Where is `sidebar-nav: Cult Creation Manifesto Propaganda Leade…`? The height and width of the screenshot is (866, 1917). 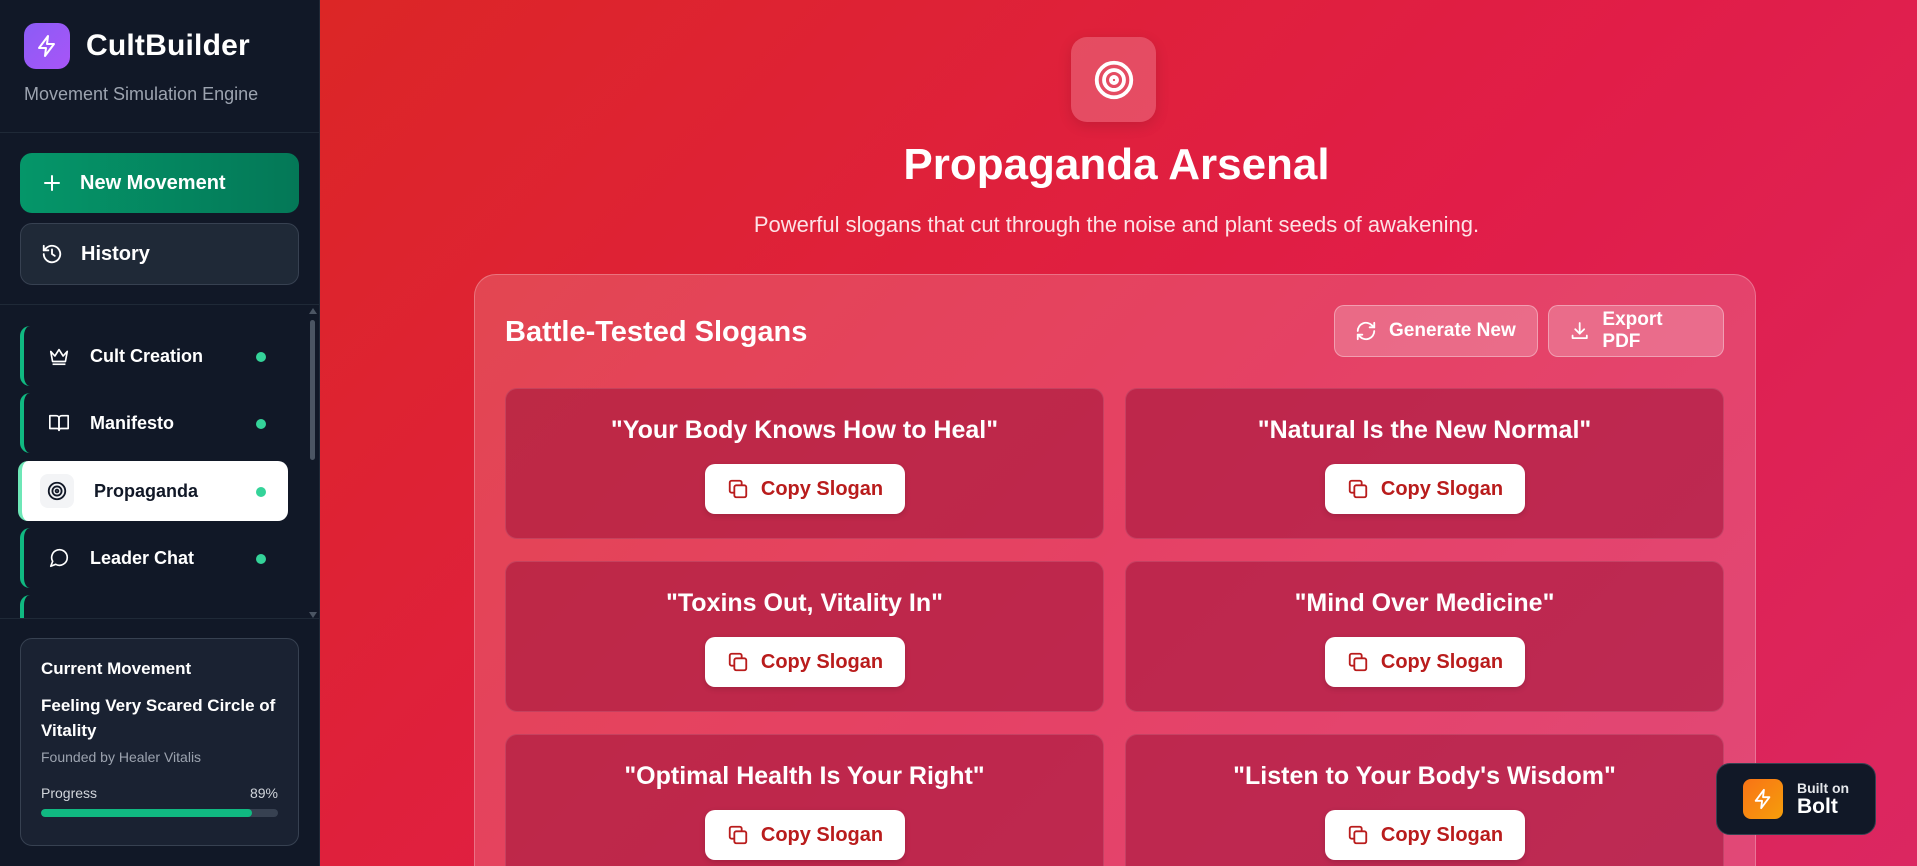
sidebar-nav: Cult Creation Manifesto Propaganda Leade… is located at coordinates (160, 468).